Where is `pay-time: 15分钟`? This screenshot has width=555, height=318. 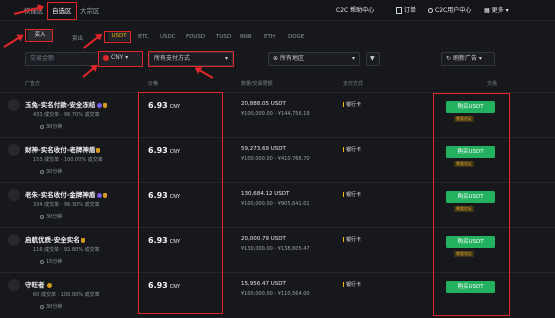 pay-time: 15分钟 is located at coordinates (51, 261).